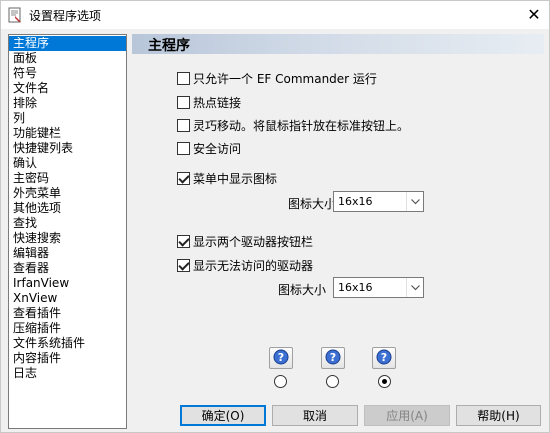 The width and height of the screenshot is (550, 433). What do you see at coordinates (275, 15) in the screenshot?
I see `title-bar: 设置程序选项 ✕` at bounding box center [275, 15].